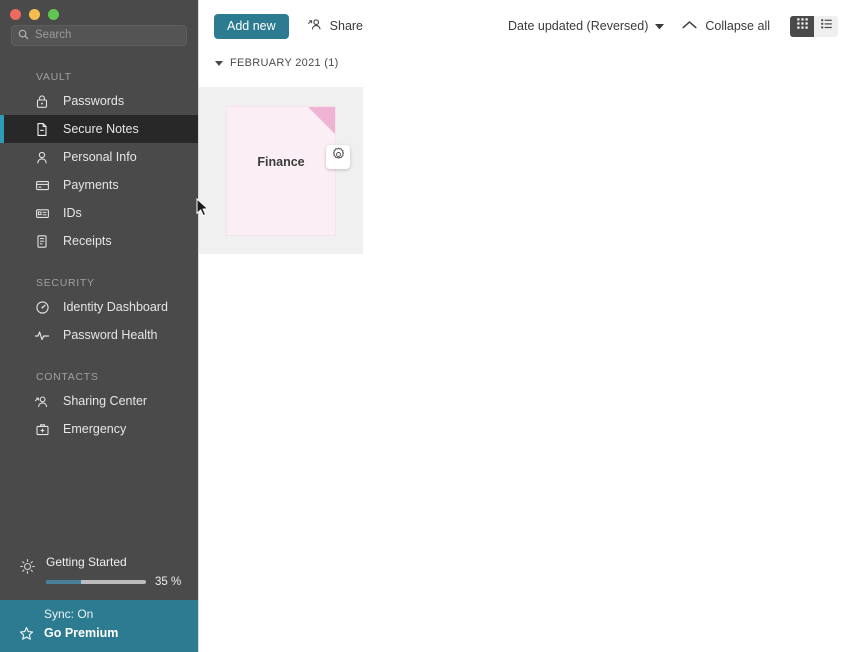  I want to click on search-input: Search, so click(99, 35).